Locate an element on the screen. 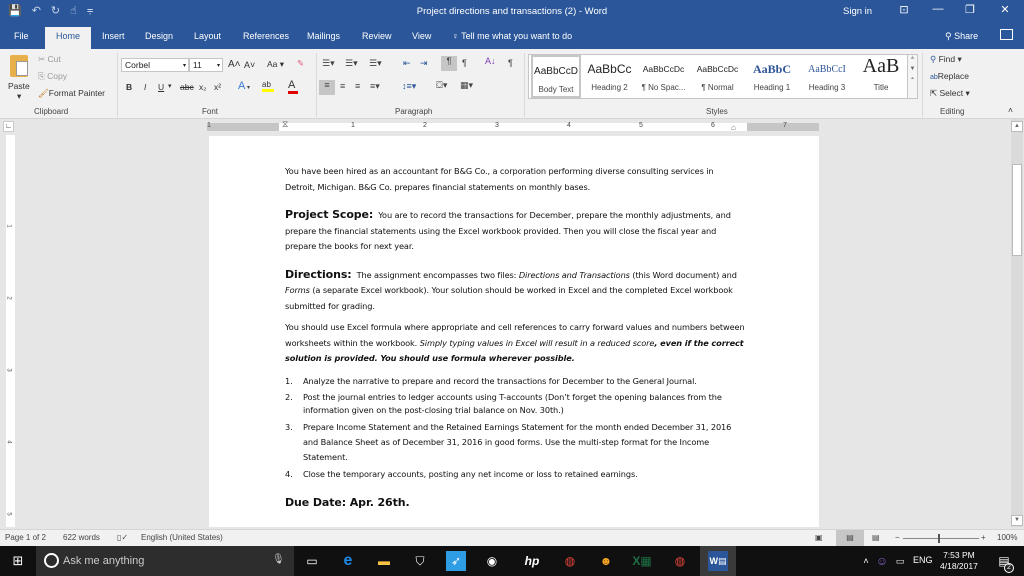 The height and width of the screenshot is (576, 1024). language-indicator: English (United States) is located at coordinates (182, 537).